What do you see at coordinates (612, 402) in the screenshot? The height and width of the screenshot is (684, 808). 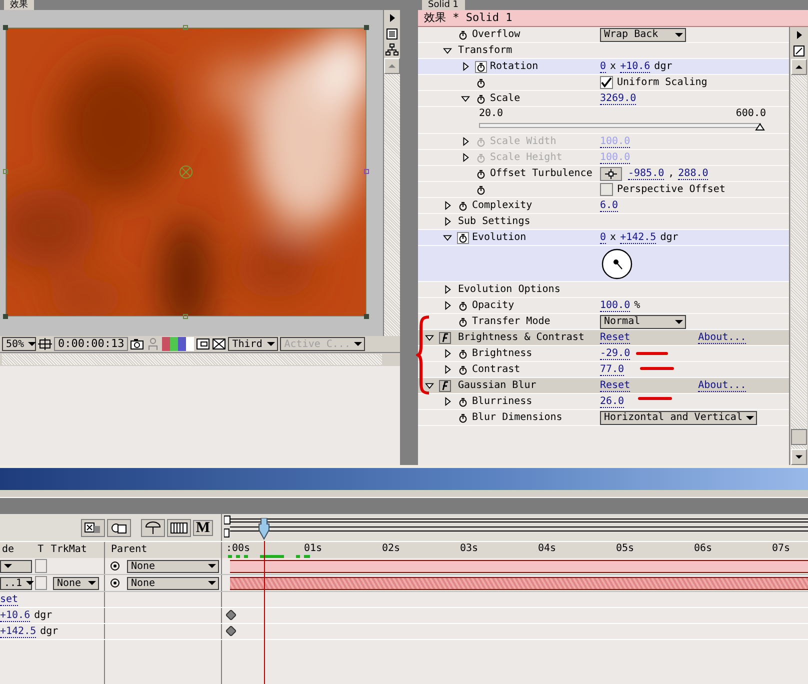 I see `value-link: 26.0` at bounding box center [612, 402].